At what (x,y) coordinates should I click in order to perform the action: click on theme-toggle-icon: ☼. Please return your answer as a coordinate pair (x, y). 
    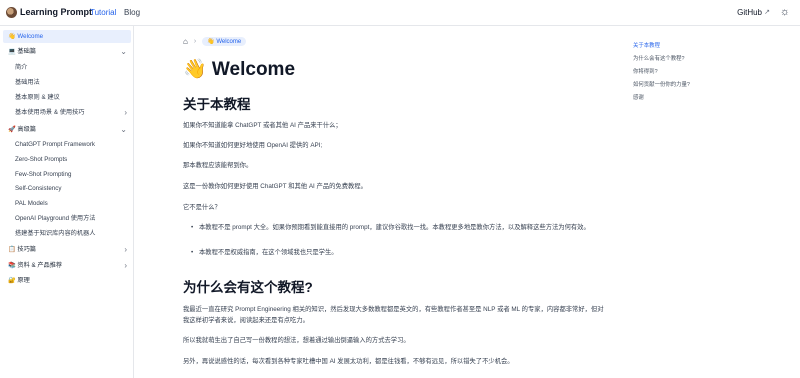
    Looking at the image, I should click on (785, 12).